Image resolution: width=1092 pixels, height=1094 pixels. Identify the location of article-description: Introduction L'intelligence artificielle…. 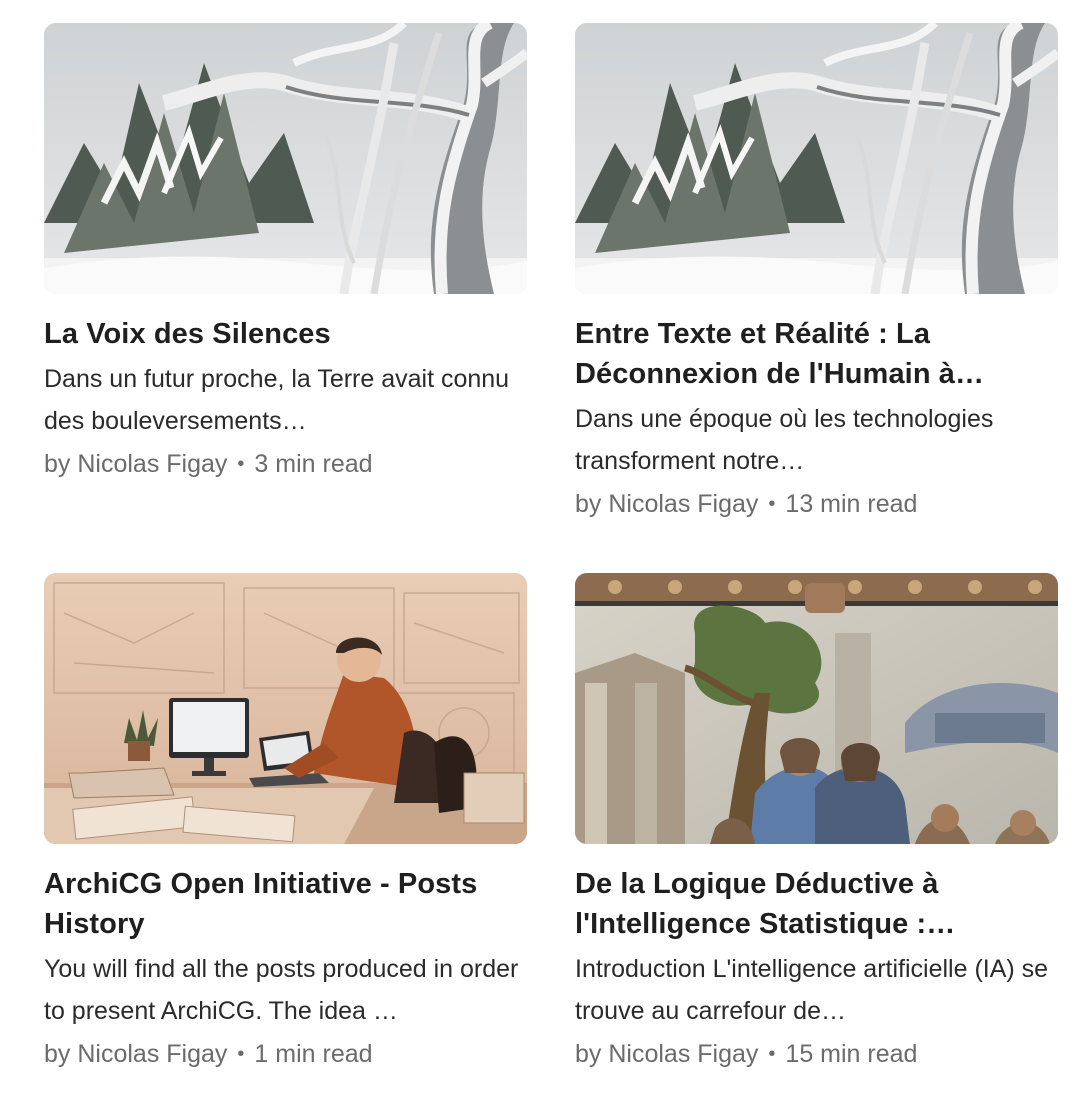
(812, 990).